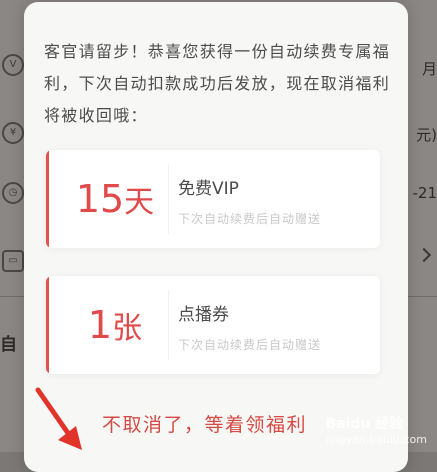 The image size is (437, 472). What do you see at coordinates (376, 439) in the screenshot?
I see `watermark-url: jingyan.baidu.com` at bounding box center [376, 439].